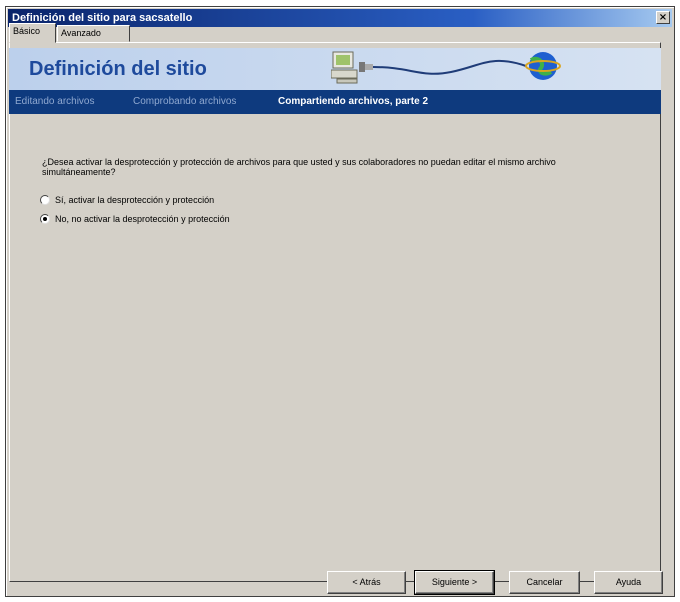 The width and height of the screenshot is (680, 602). What do you see at coordinates (366, 582) in the screenshot?
I see `back-button: < Atrás` at bounding box center [366, 582].